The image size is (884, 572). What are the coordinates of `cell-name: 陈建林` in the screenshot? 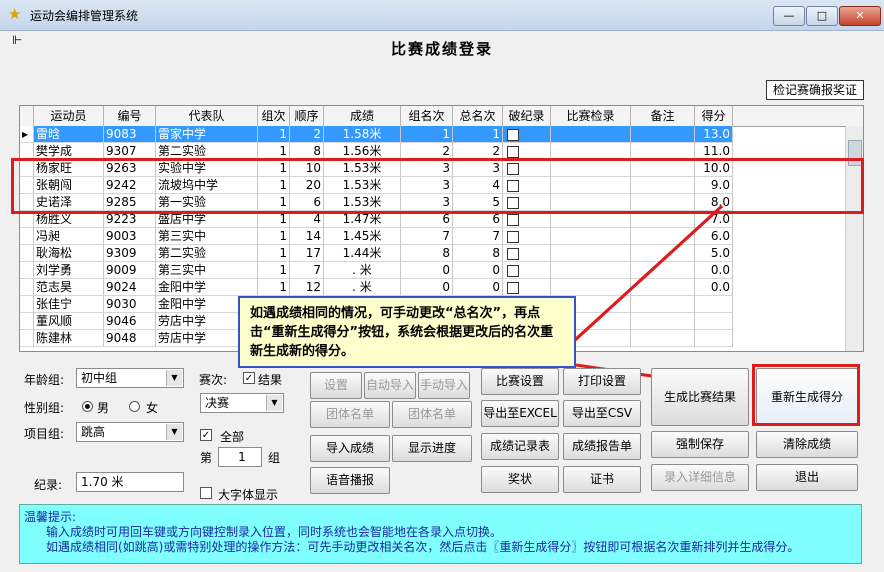 It's located at (69, 338).